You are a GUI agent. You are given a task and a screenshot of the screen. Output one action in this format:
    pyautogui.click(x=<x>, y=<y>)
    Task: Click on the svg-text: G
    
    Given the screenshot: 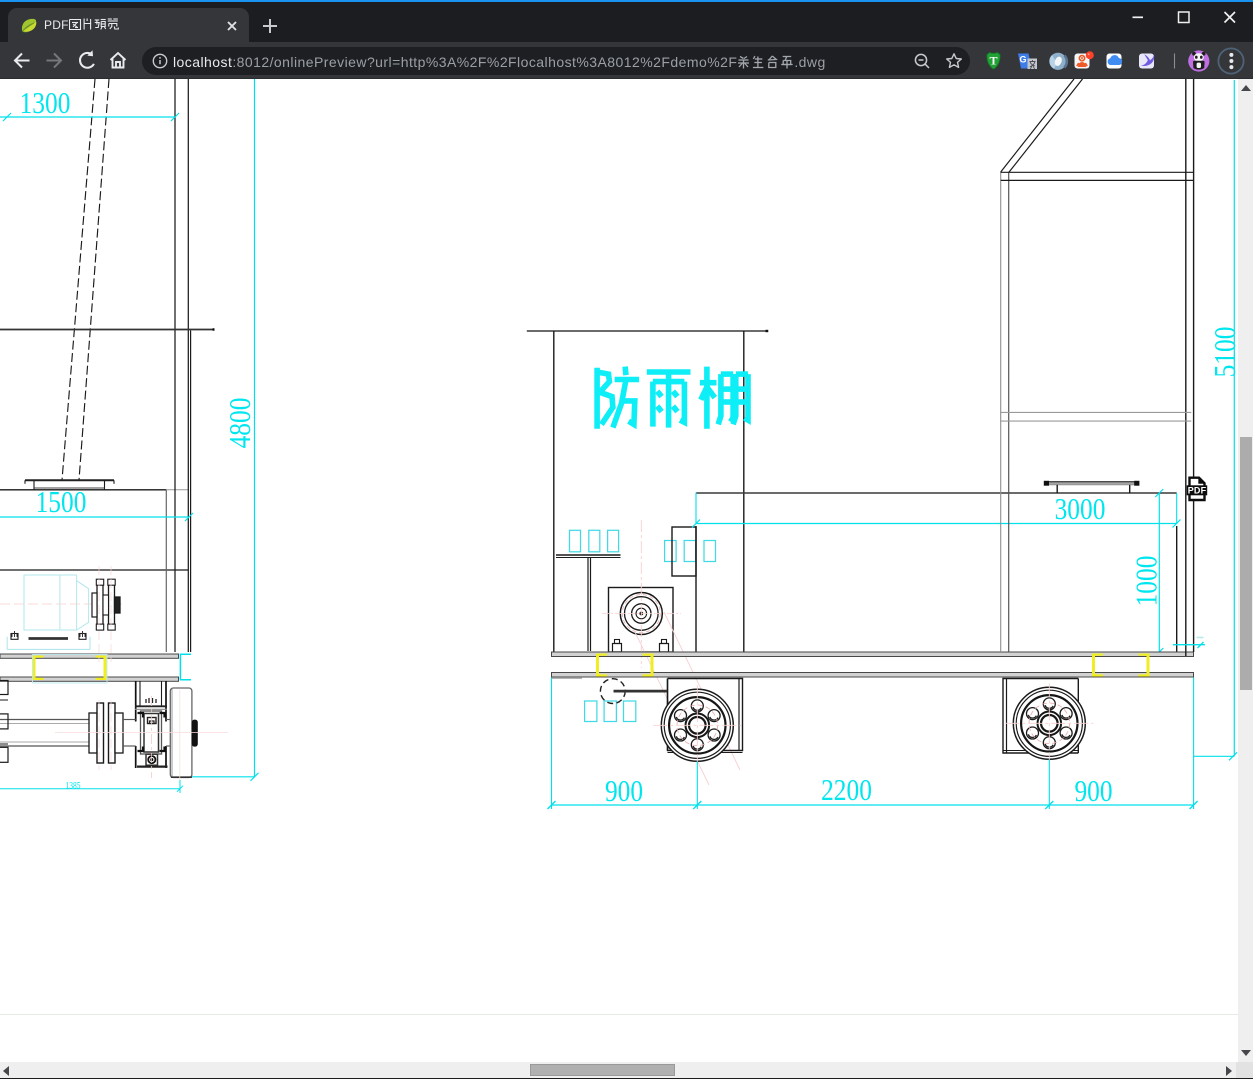 What is the action you would take?
    pyautogui.click(x=1022, y=60)
    